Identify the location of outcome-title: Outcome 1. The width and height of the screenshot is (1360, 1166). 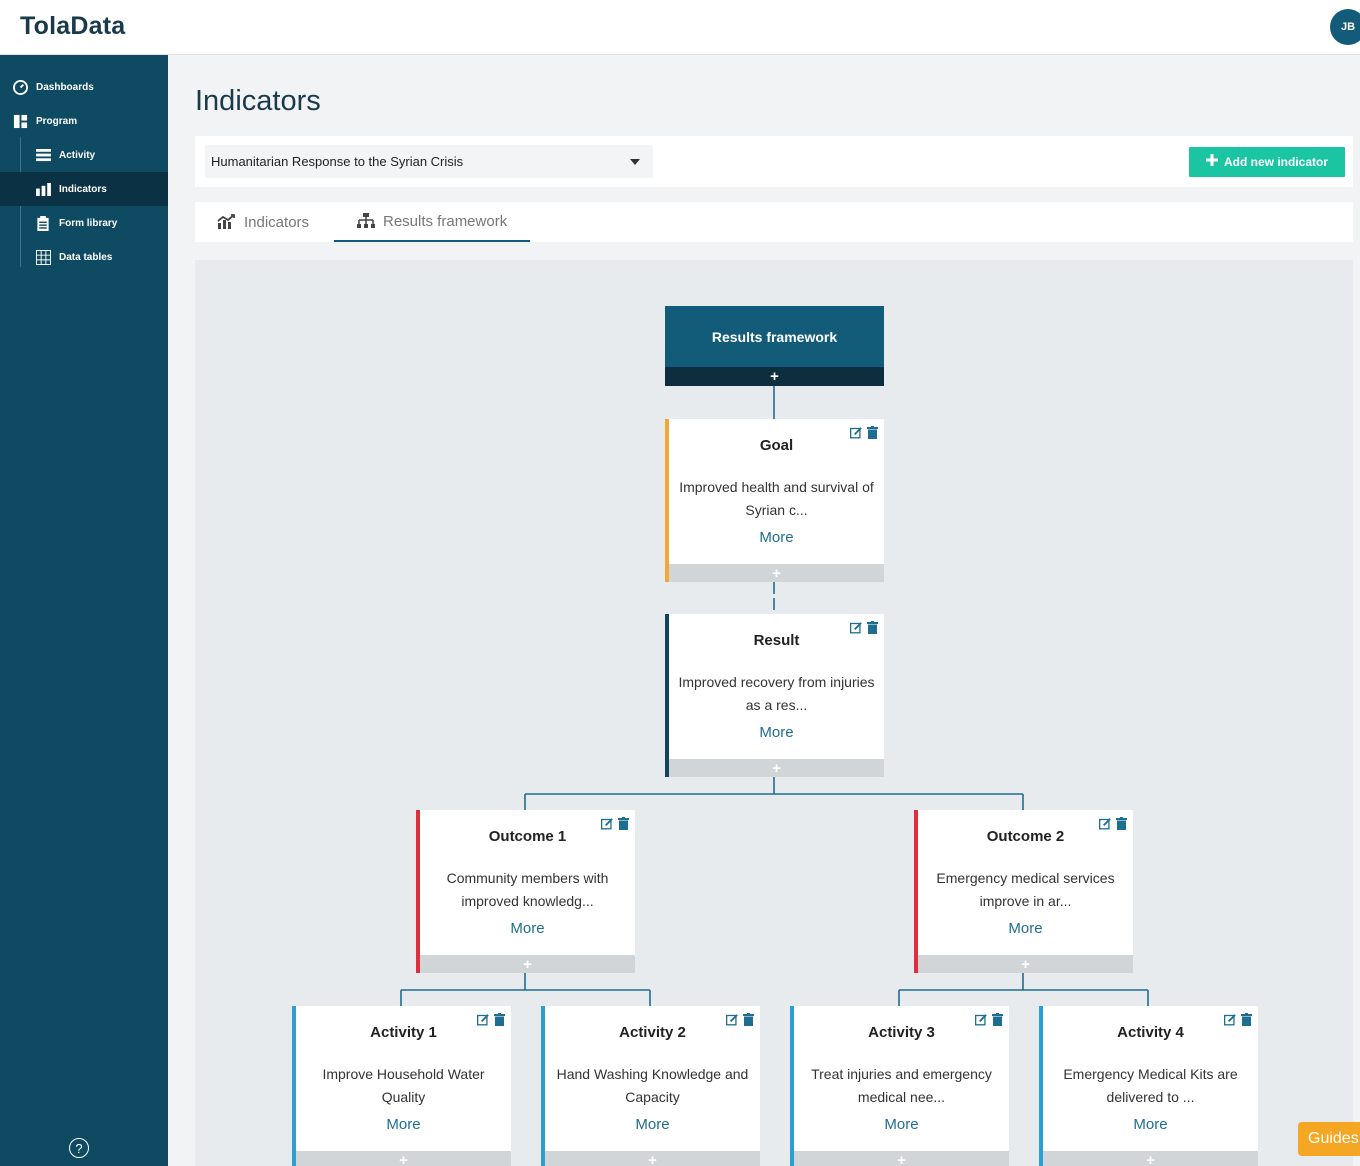
(527, 836).